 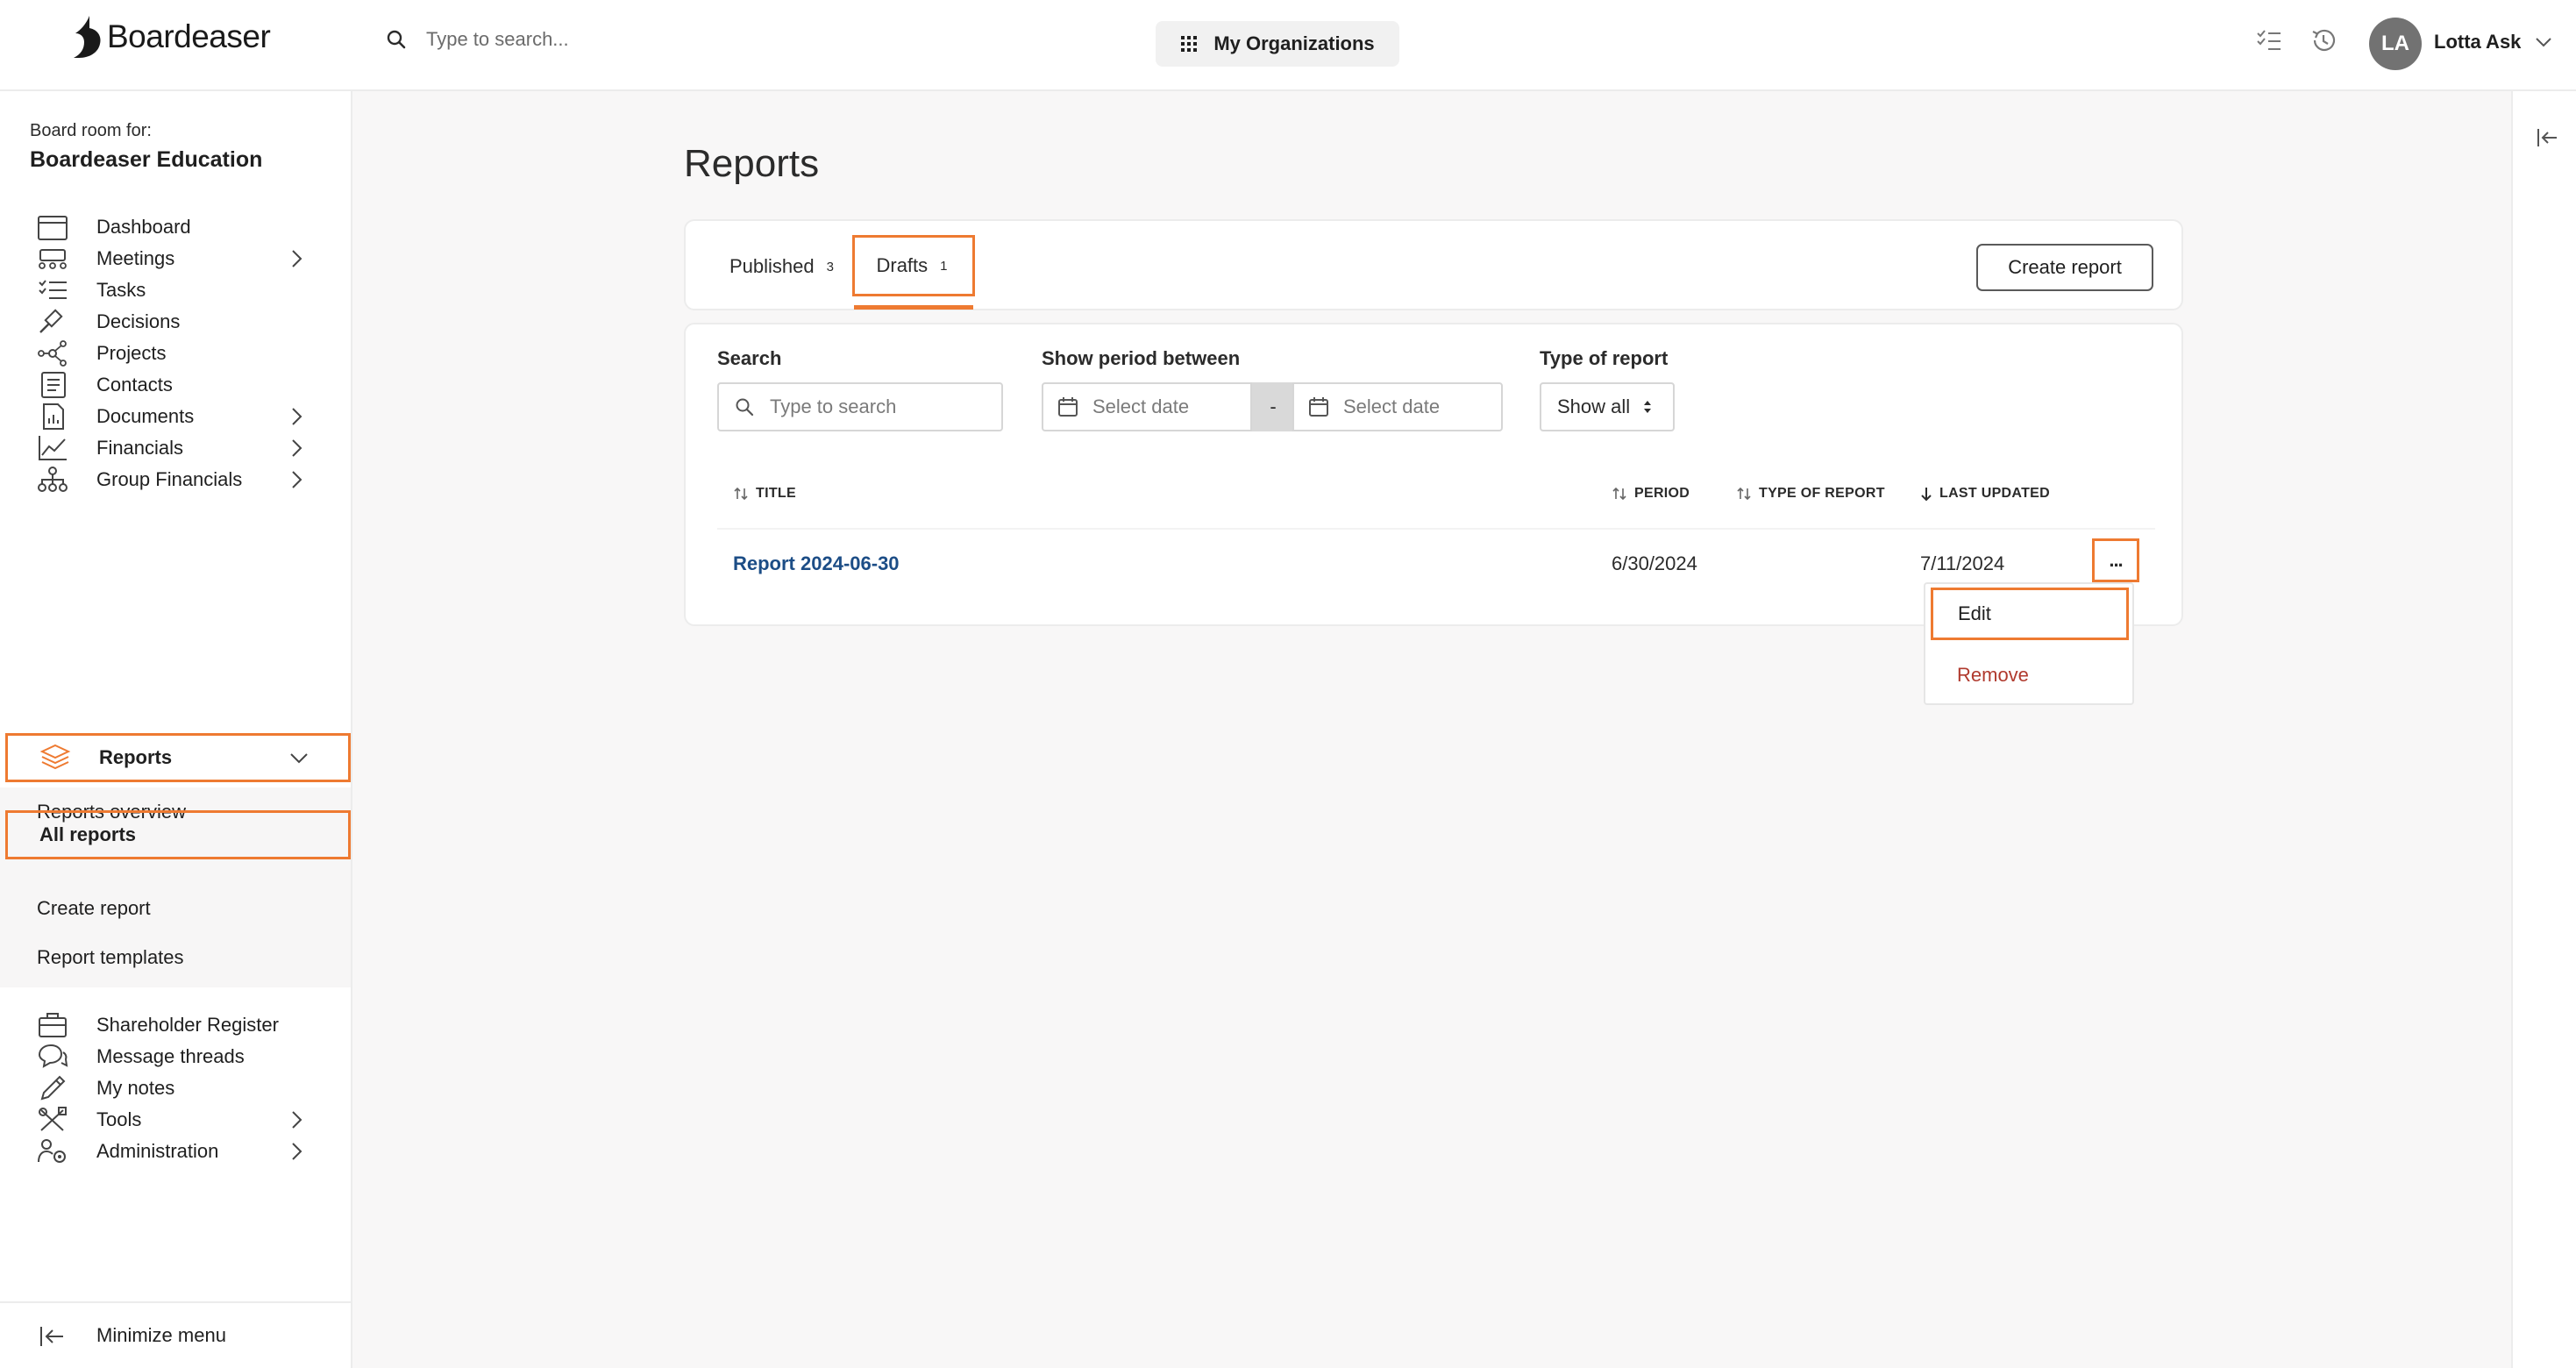 What do you see at coordinates (749, 358) in the screenshot?
I see `search-filter-label: Search` at bounding box center [749, 358].